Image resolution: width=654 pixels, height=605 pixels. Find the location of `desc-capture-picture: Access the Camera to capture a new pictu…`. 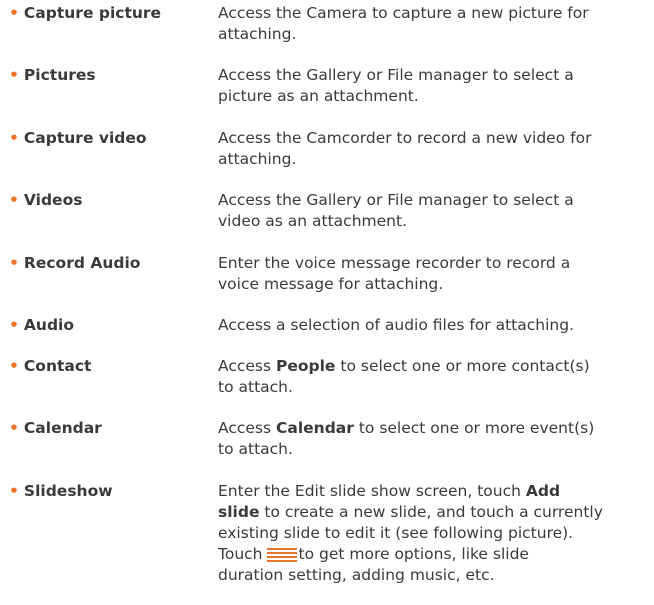

desc-capture-picture: Access the Camera to capture a new pictu… is located at coordinates (434, 24).